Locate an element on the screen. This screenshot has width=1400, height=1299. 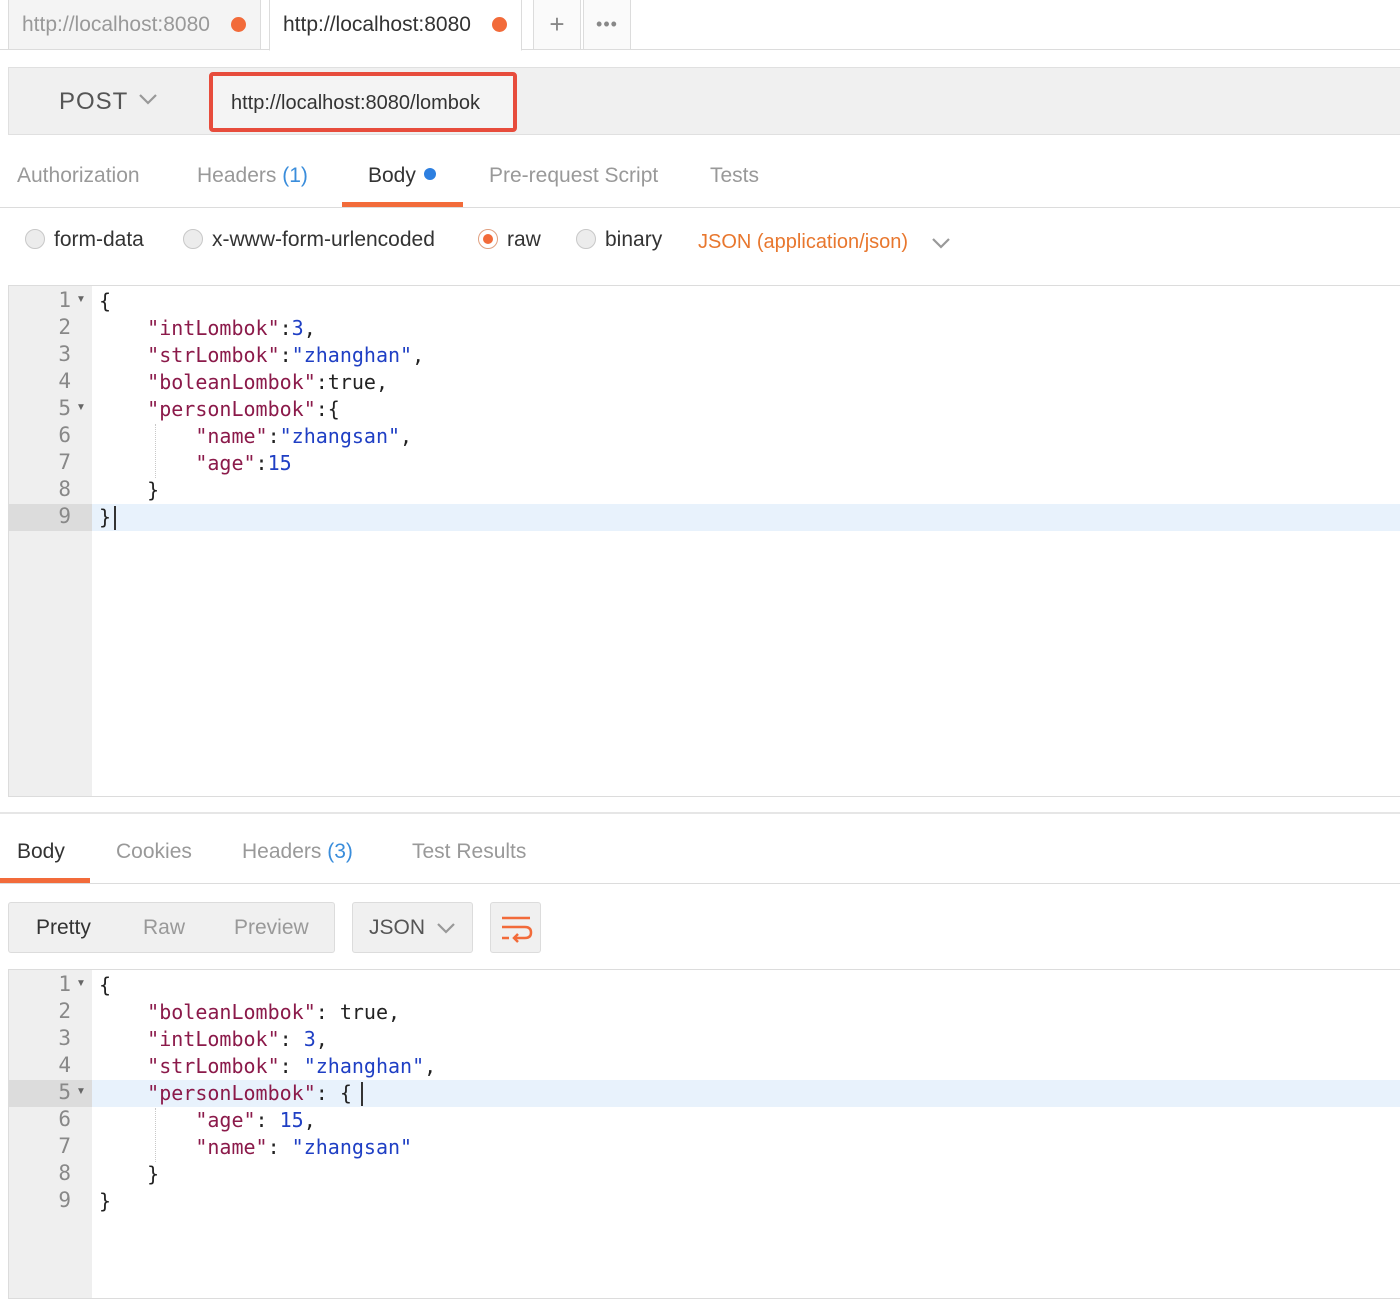
body-modified-dot-icon is located at coordinates (429, 174).